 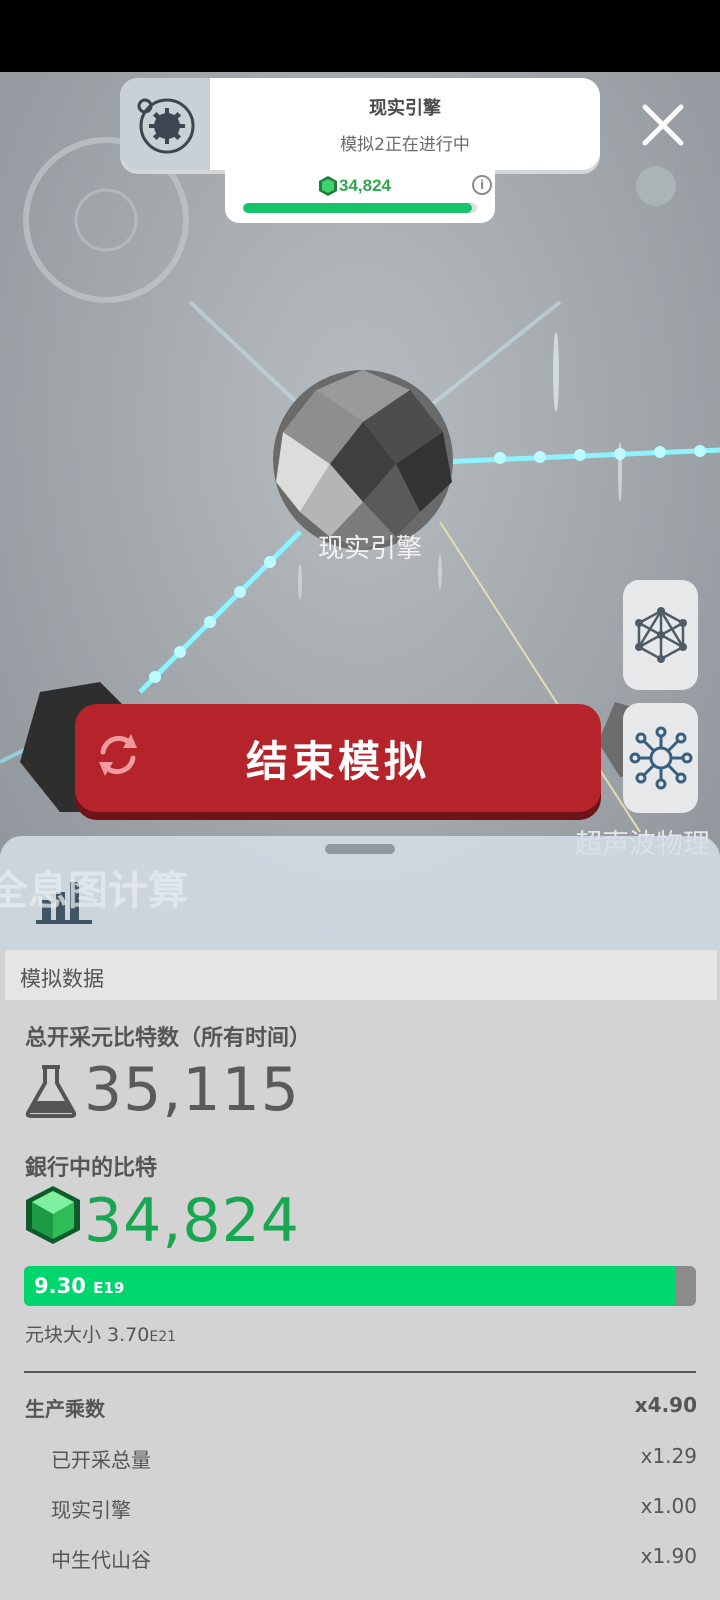 I want to click on center-node-label: 现实引擎, so click(x=369, y=549).